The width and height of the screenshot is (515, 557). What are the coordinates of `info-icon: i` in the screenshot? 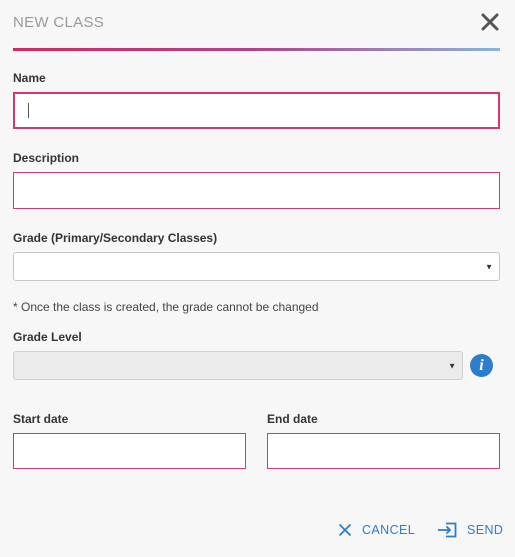 It's located at (481, 365).